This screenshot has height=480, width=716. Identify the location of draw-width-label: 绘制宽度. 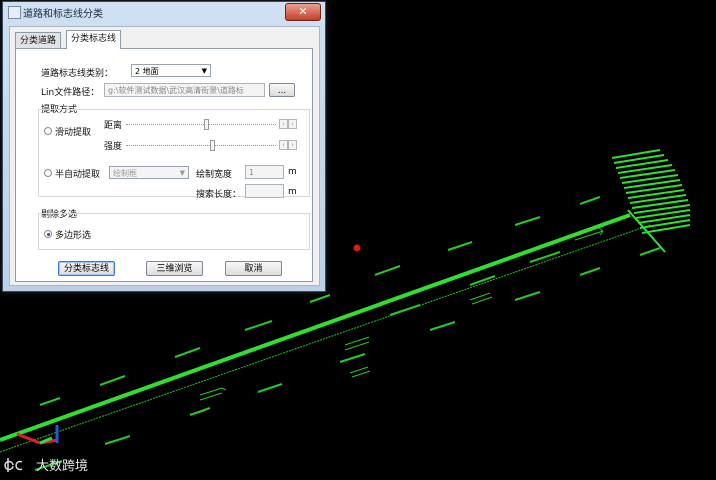
(214, 175).